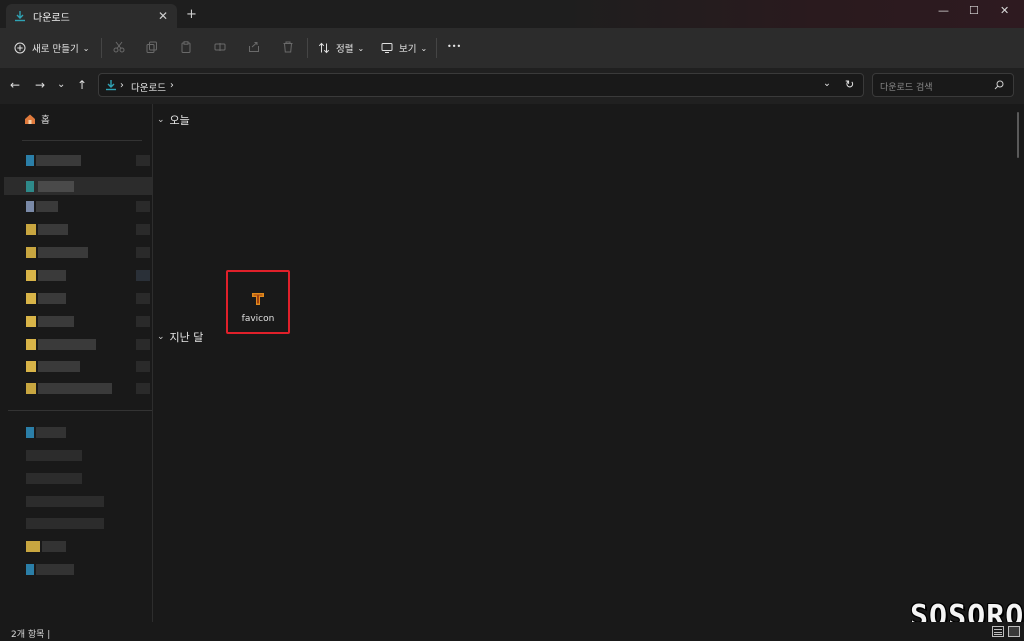 This screenshot has width=1024, height=641. What do you see at coordinates (179, 120) in the screenshot?
I see `group-label: 오늘` at bounding box center [179, 120].